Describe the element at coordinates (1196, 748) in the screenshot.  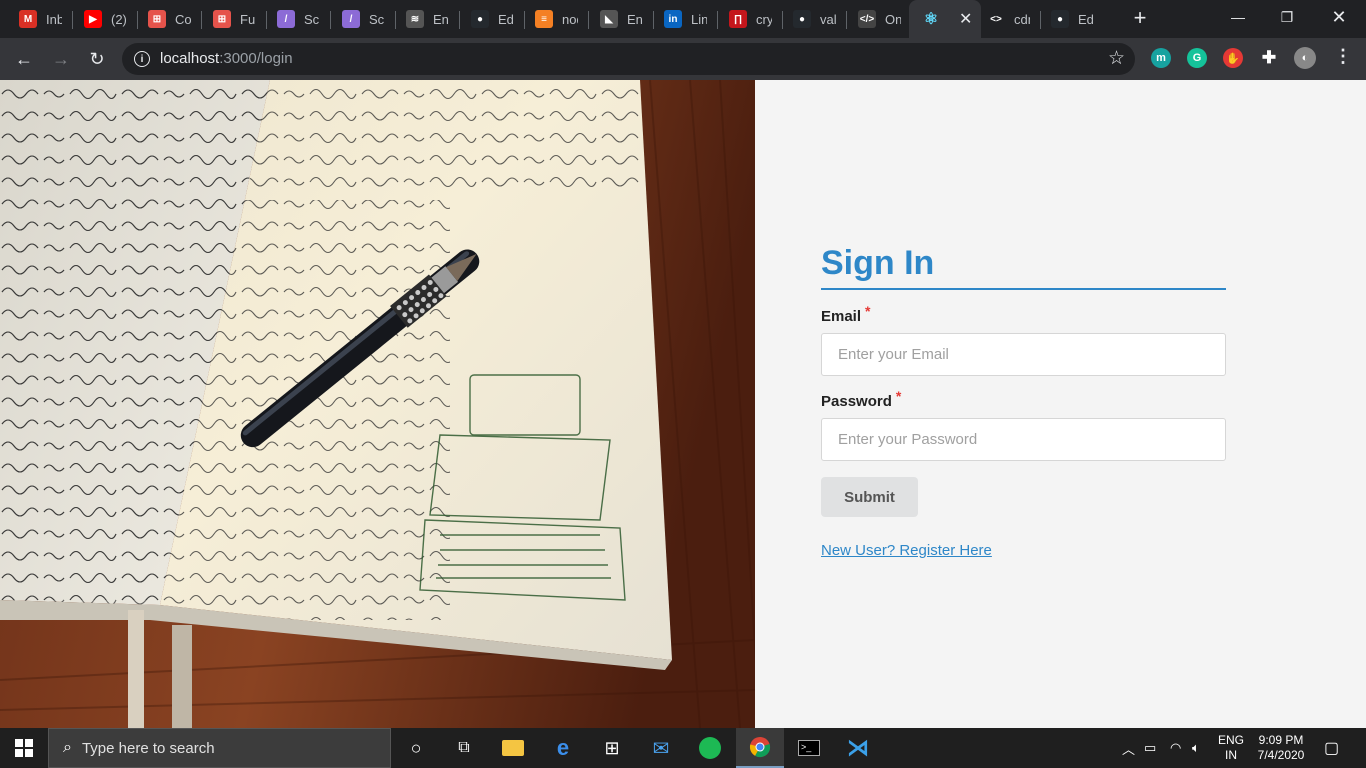
I see `volume-icon: 🔈︎` at that location.